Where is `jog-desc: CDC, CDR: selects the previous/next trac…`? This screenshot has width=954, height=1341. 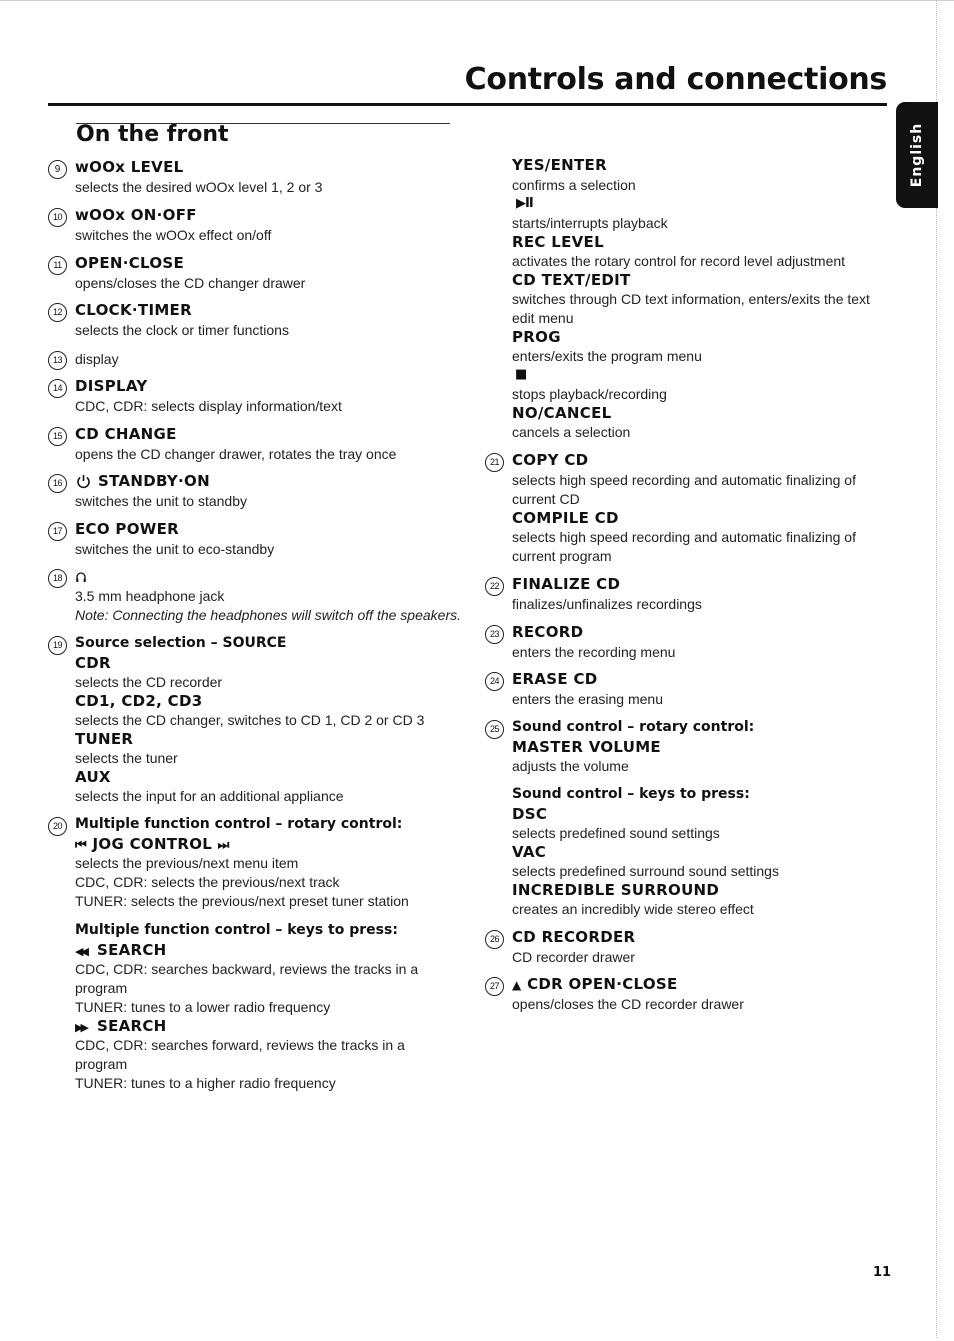
jog-desc: CDC, CDR: selects the previous/next trac… is located at coordinates (207, 882).